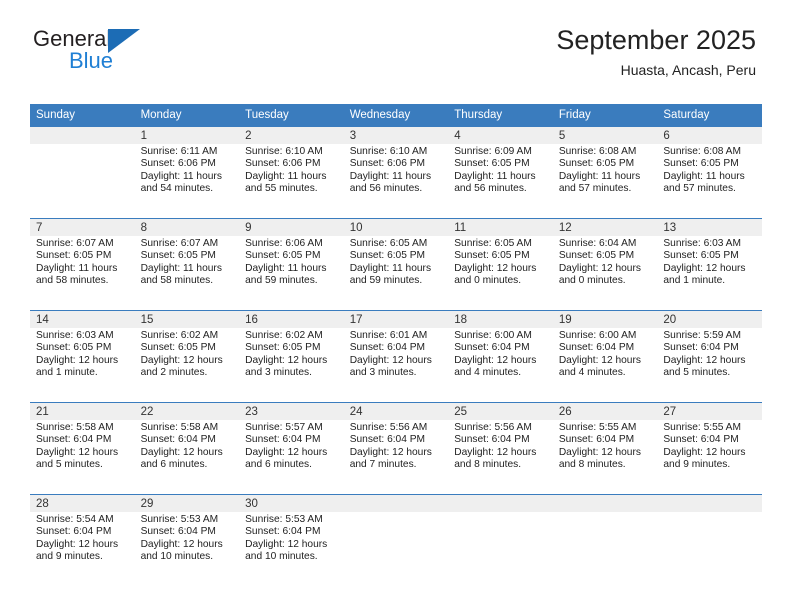 The height and width of the screenshot is (612, 792). What do you see at coordinates (291, 319) in the screenshot?
I see `day-number: 16` at bounding box center [291, 319].